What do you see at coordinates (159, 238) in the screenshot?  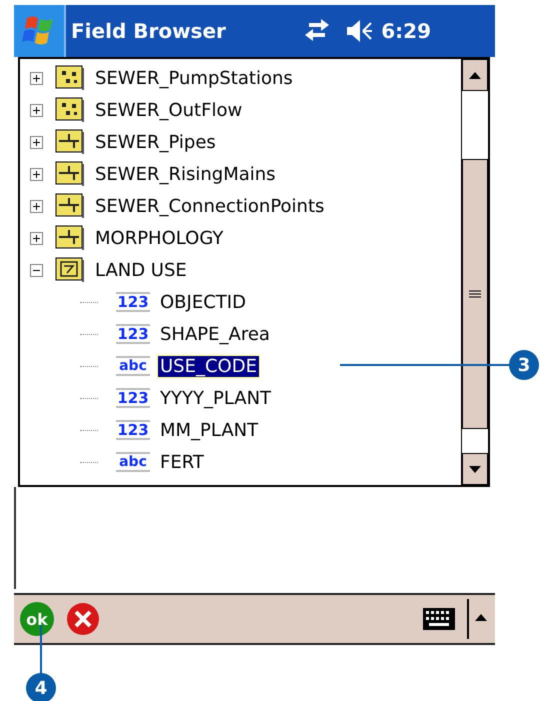 I see `layer-label: MORPHOLOGY` at bounding box center [159, 238].